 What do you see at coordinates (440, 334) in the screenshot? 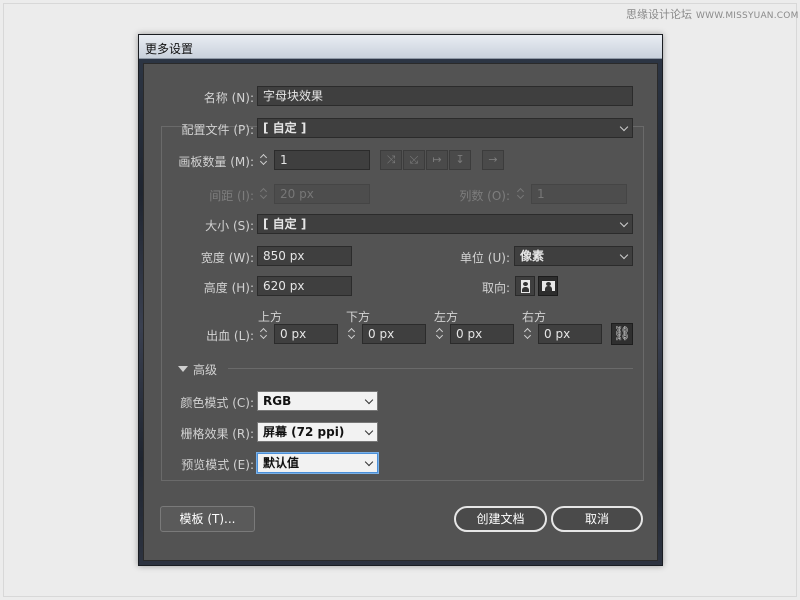
I see `bleed-left-stepper` at bounding box center [440, 334].